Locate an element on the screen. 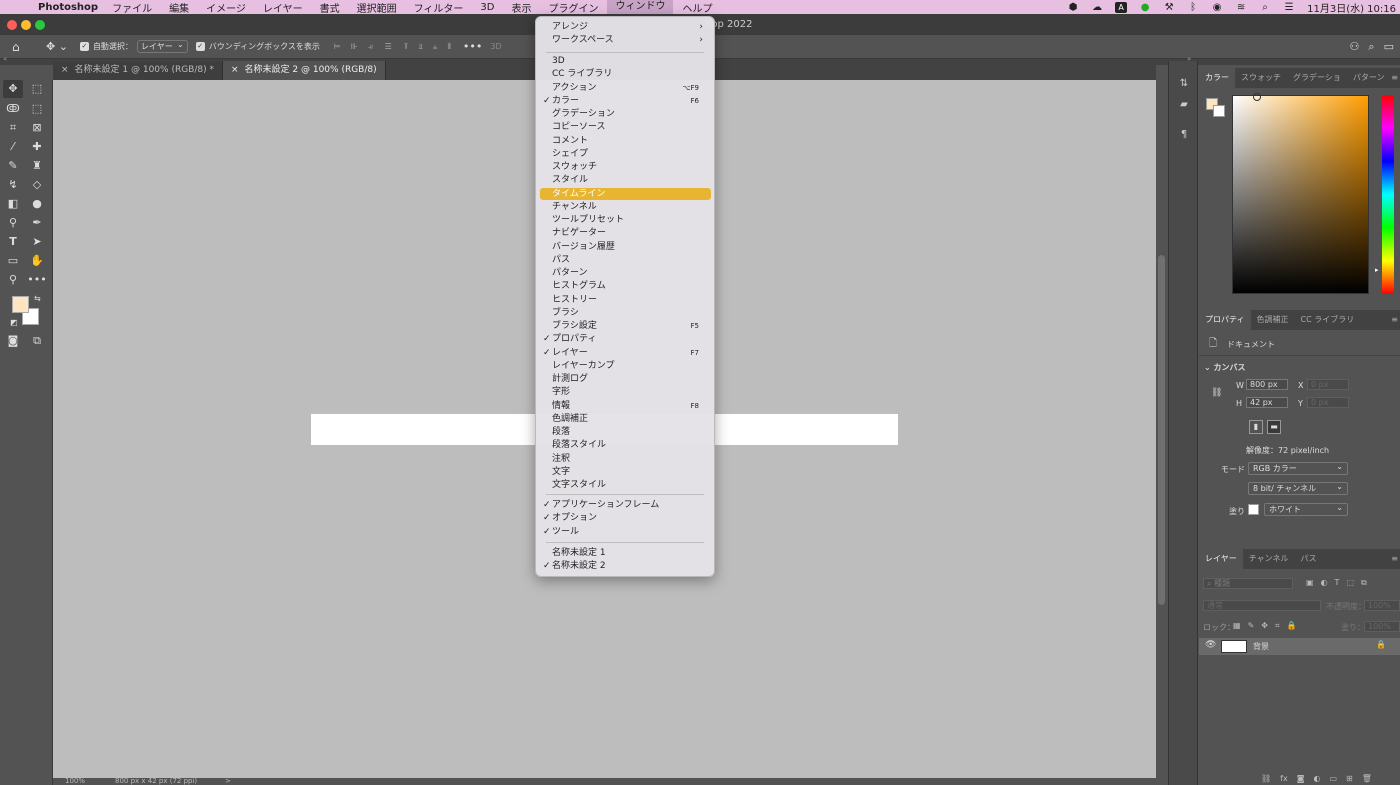  lock-pixels-icon: ✎ is located at coordinates (1251, 626).